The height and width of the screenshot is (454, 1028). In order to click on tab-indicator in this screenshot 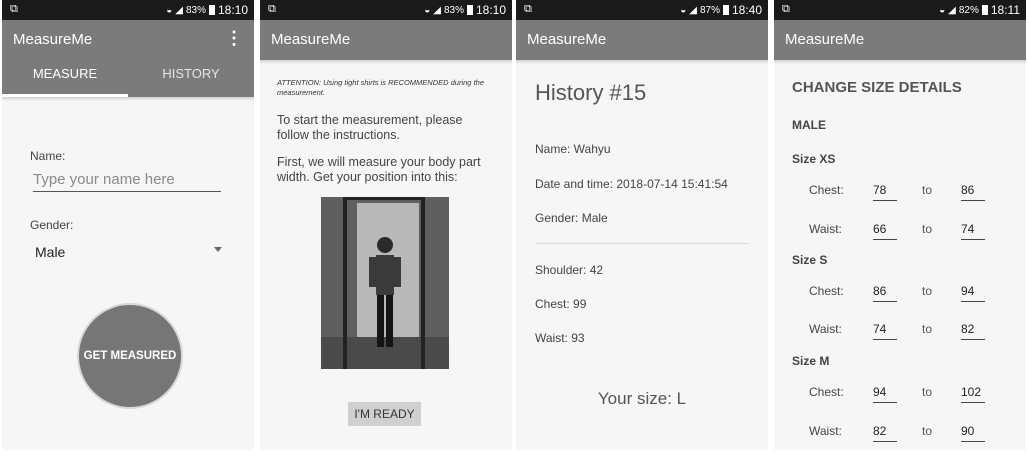, I will do `click(65, 95)`.